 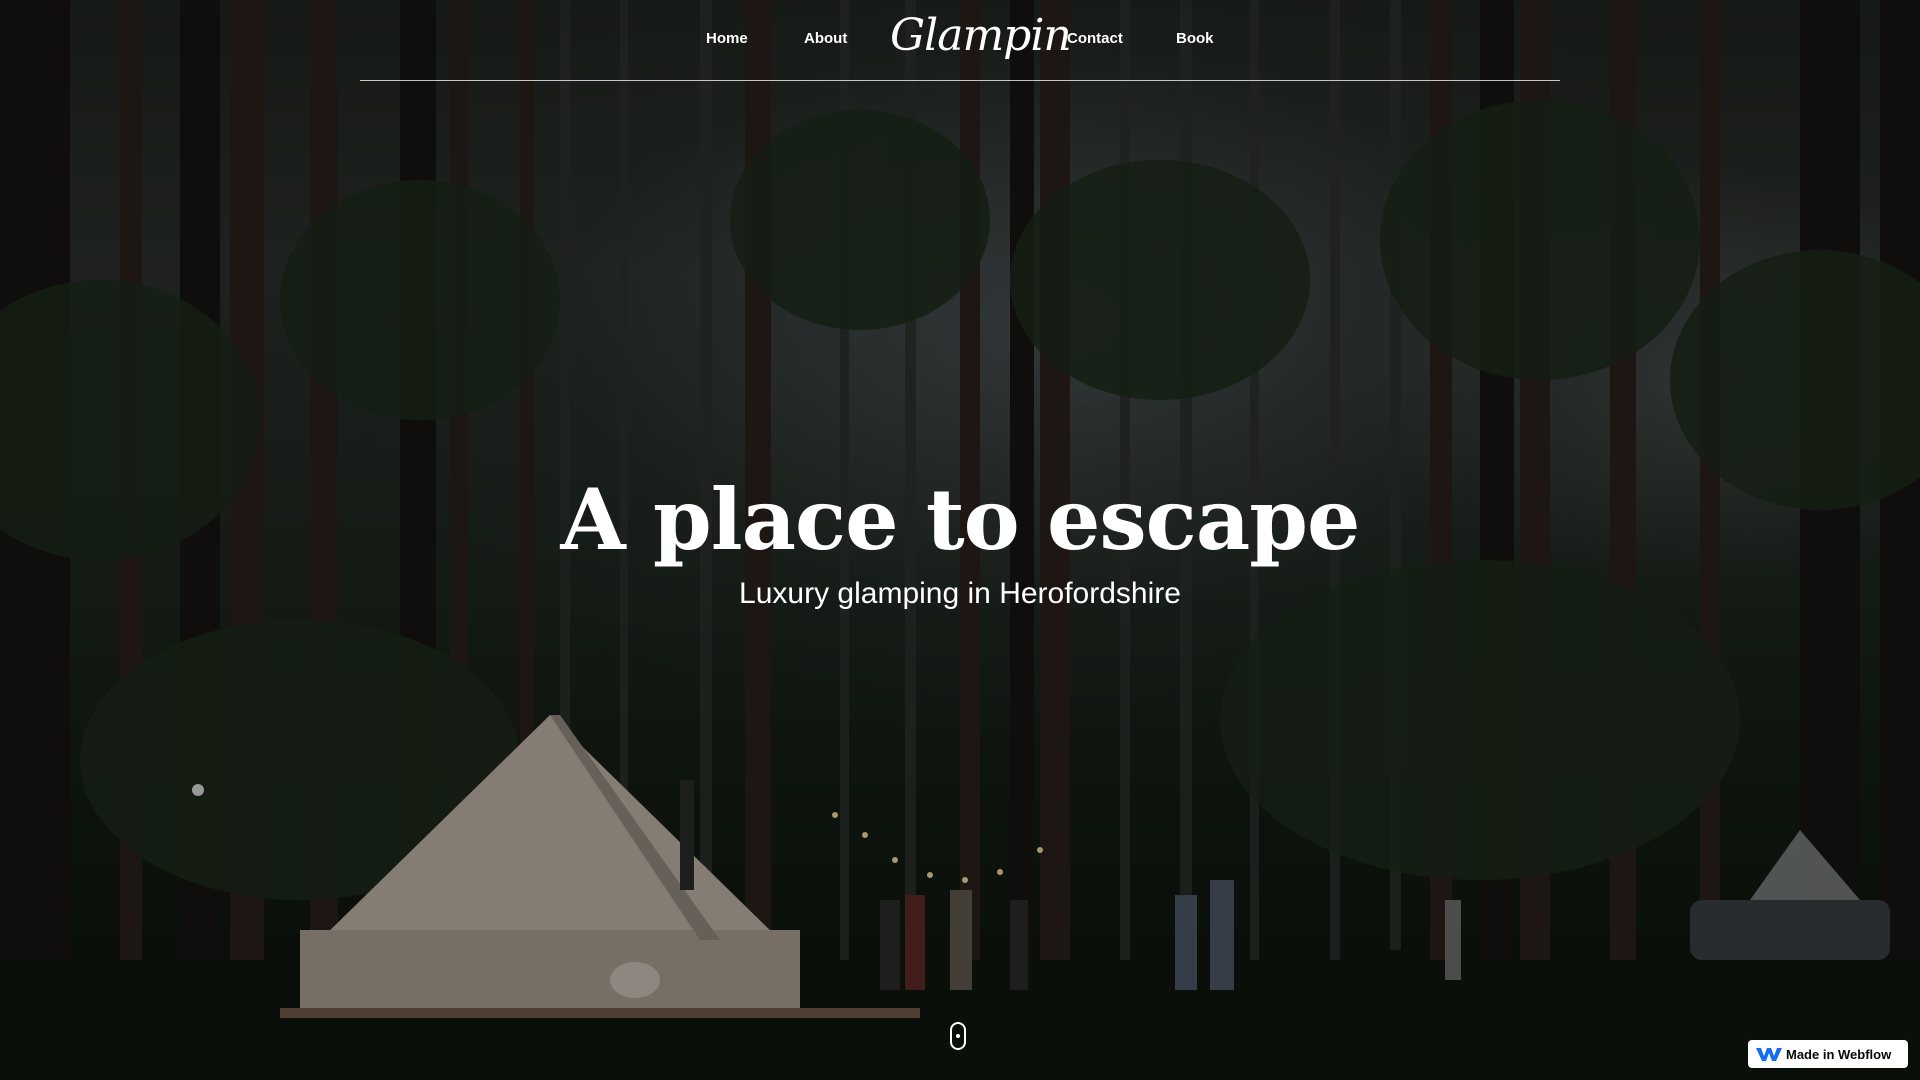 I want to click on mouse-scroll-icon, so click(x=958, y=1036).